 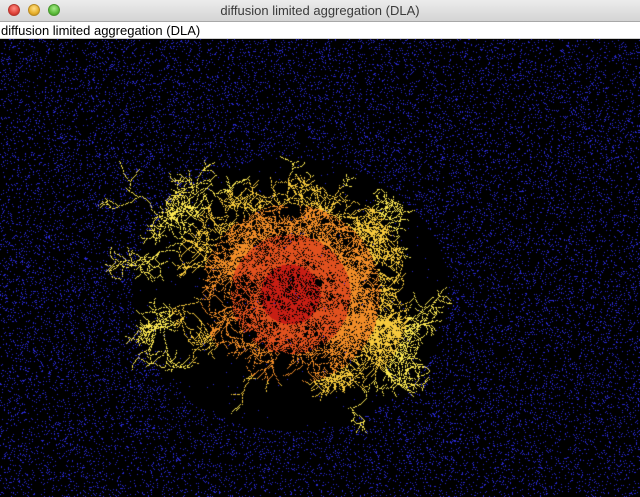 What do you see at coordinates (320, 30) in the screenshot?
I see `panel-header: diffusion limited aggregation (DLA)` at bounding box center [320, 30].